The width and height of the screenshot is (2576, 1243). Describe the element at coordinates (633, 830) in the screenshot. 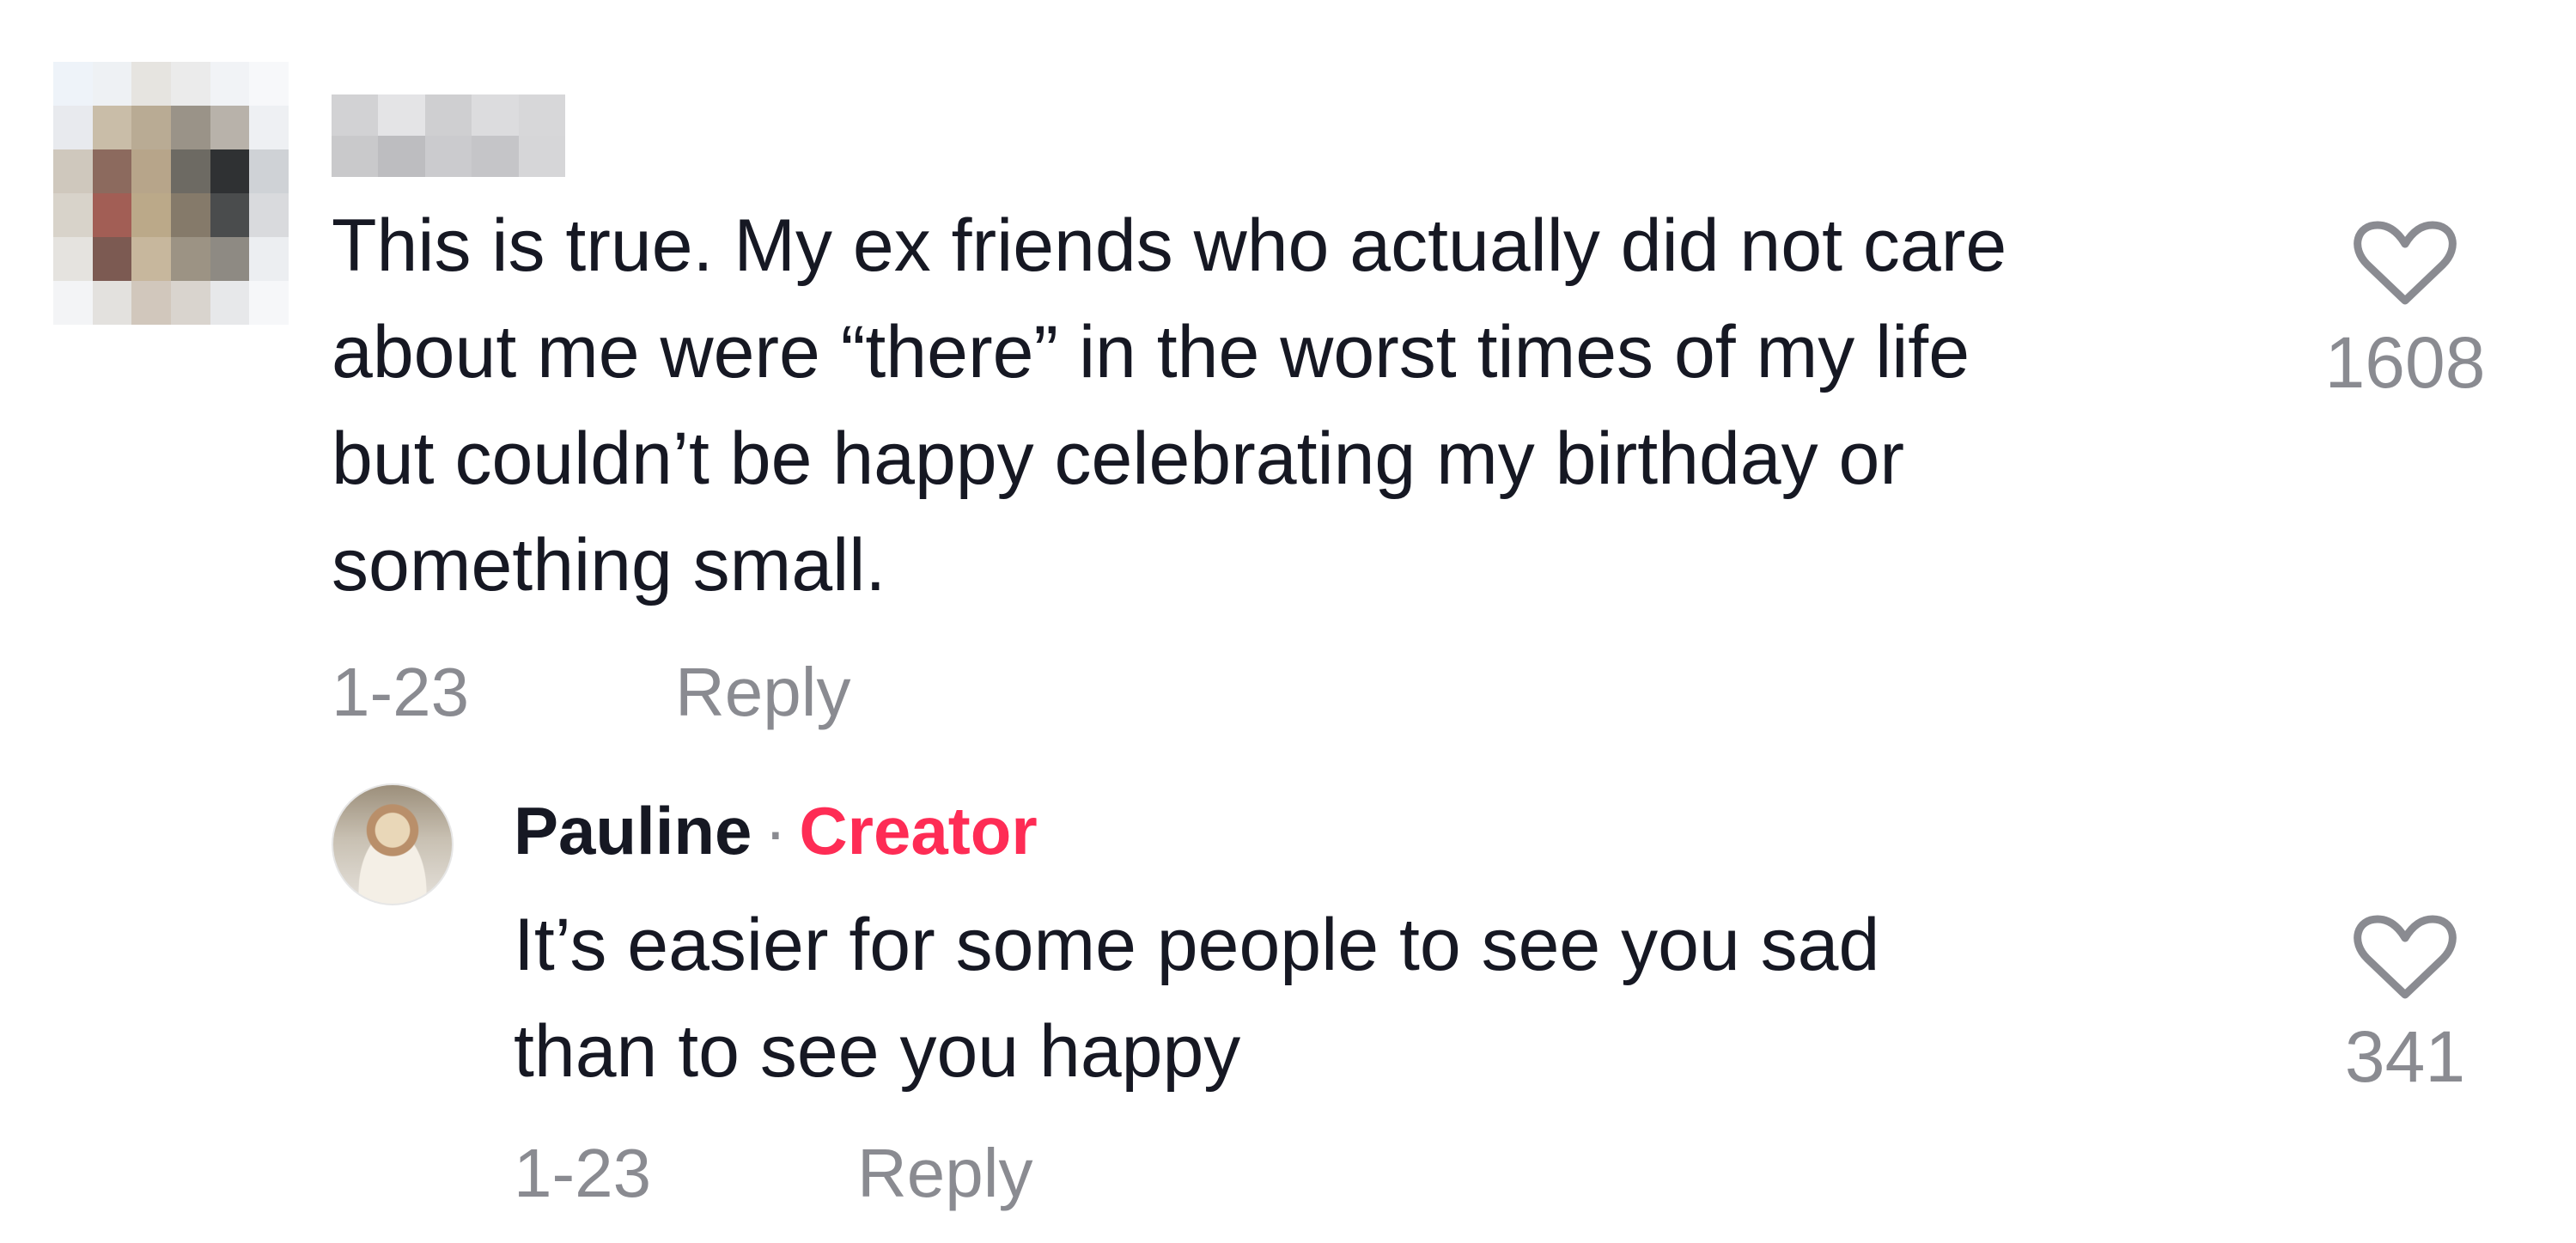

I see `author-name: Pauline` at that location.